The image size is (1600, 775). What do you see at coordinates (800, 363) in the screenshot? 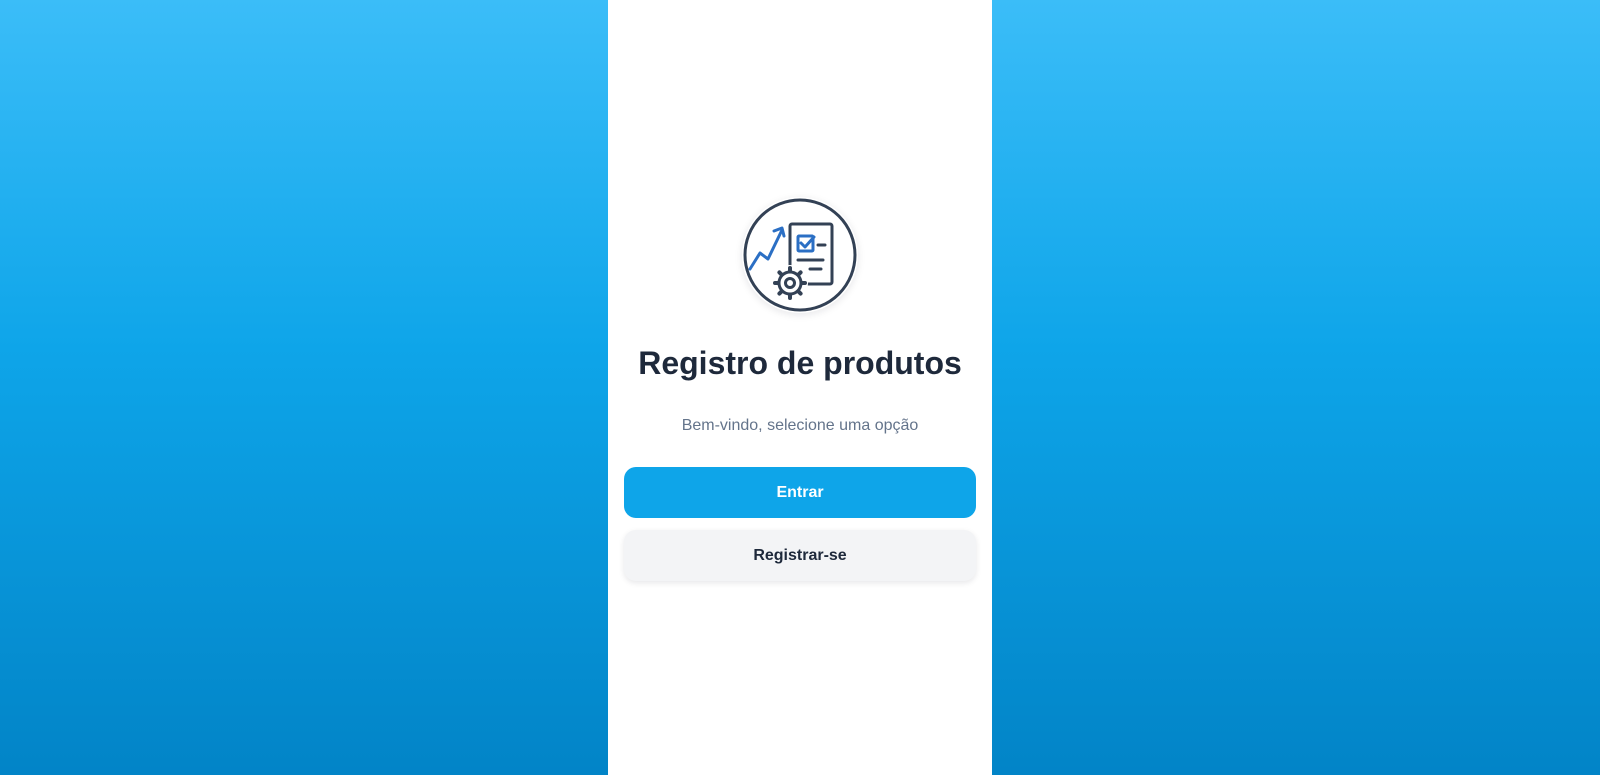
I see `page-title: Registro de produtos` at bounding box center [800, 363].